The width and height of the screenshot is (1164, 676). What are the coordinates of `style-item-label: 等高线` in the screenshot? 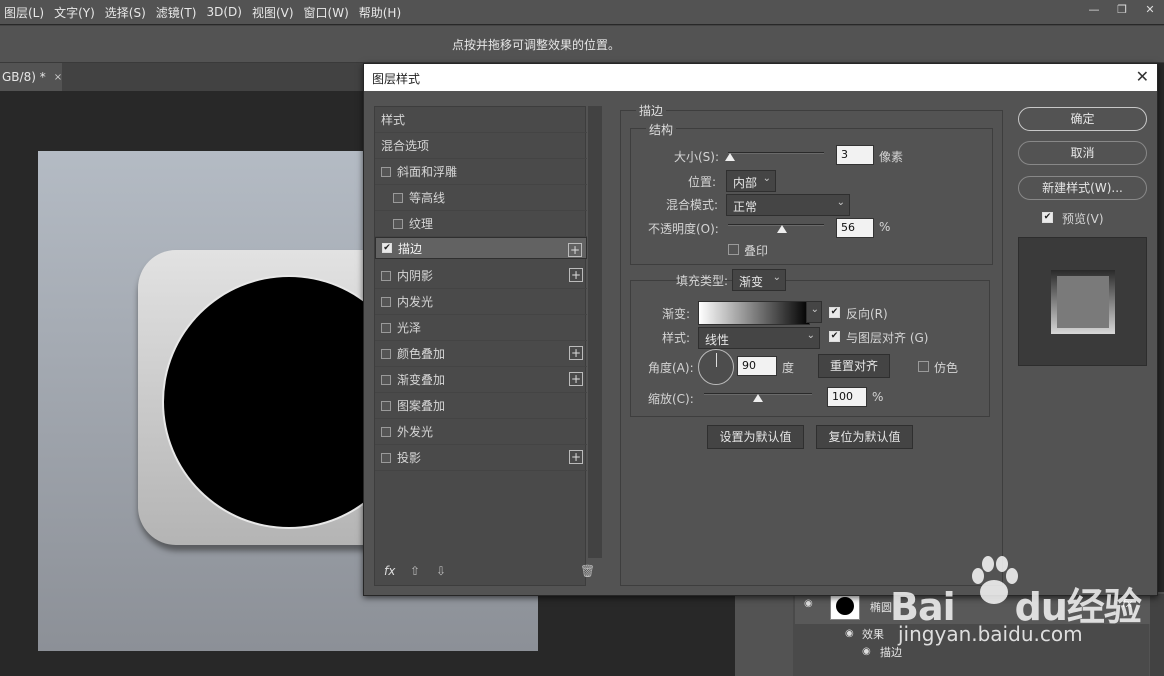 It's located at (427, 198).